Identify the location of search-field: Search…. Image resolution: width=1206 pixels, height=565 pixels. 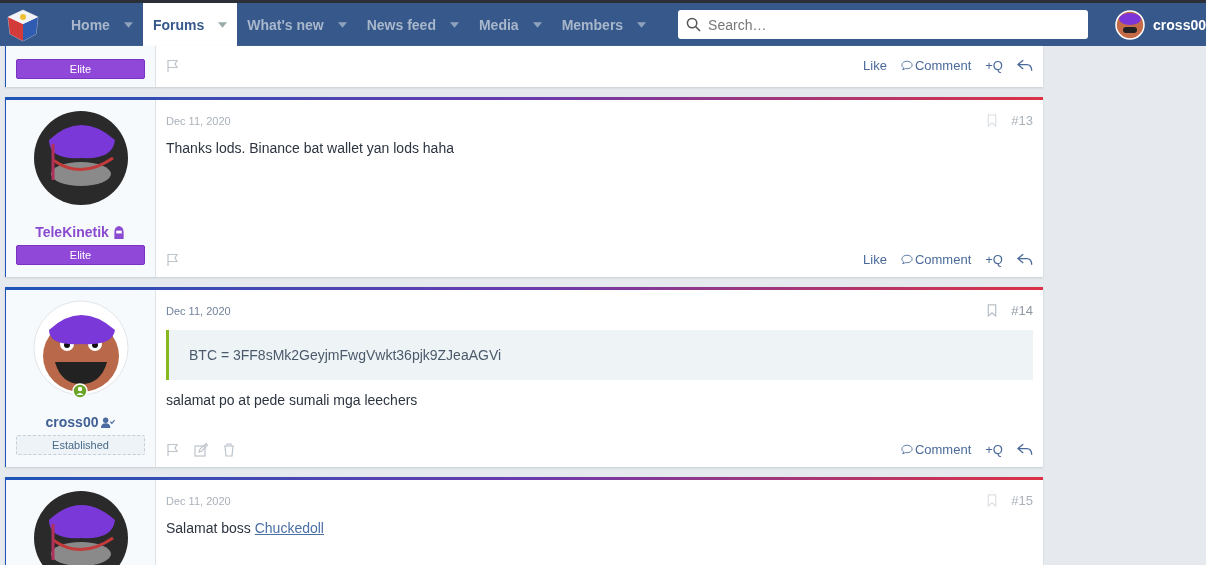
(883, 24).